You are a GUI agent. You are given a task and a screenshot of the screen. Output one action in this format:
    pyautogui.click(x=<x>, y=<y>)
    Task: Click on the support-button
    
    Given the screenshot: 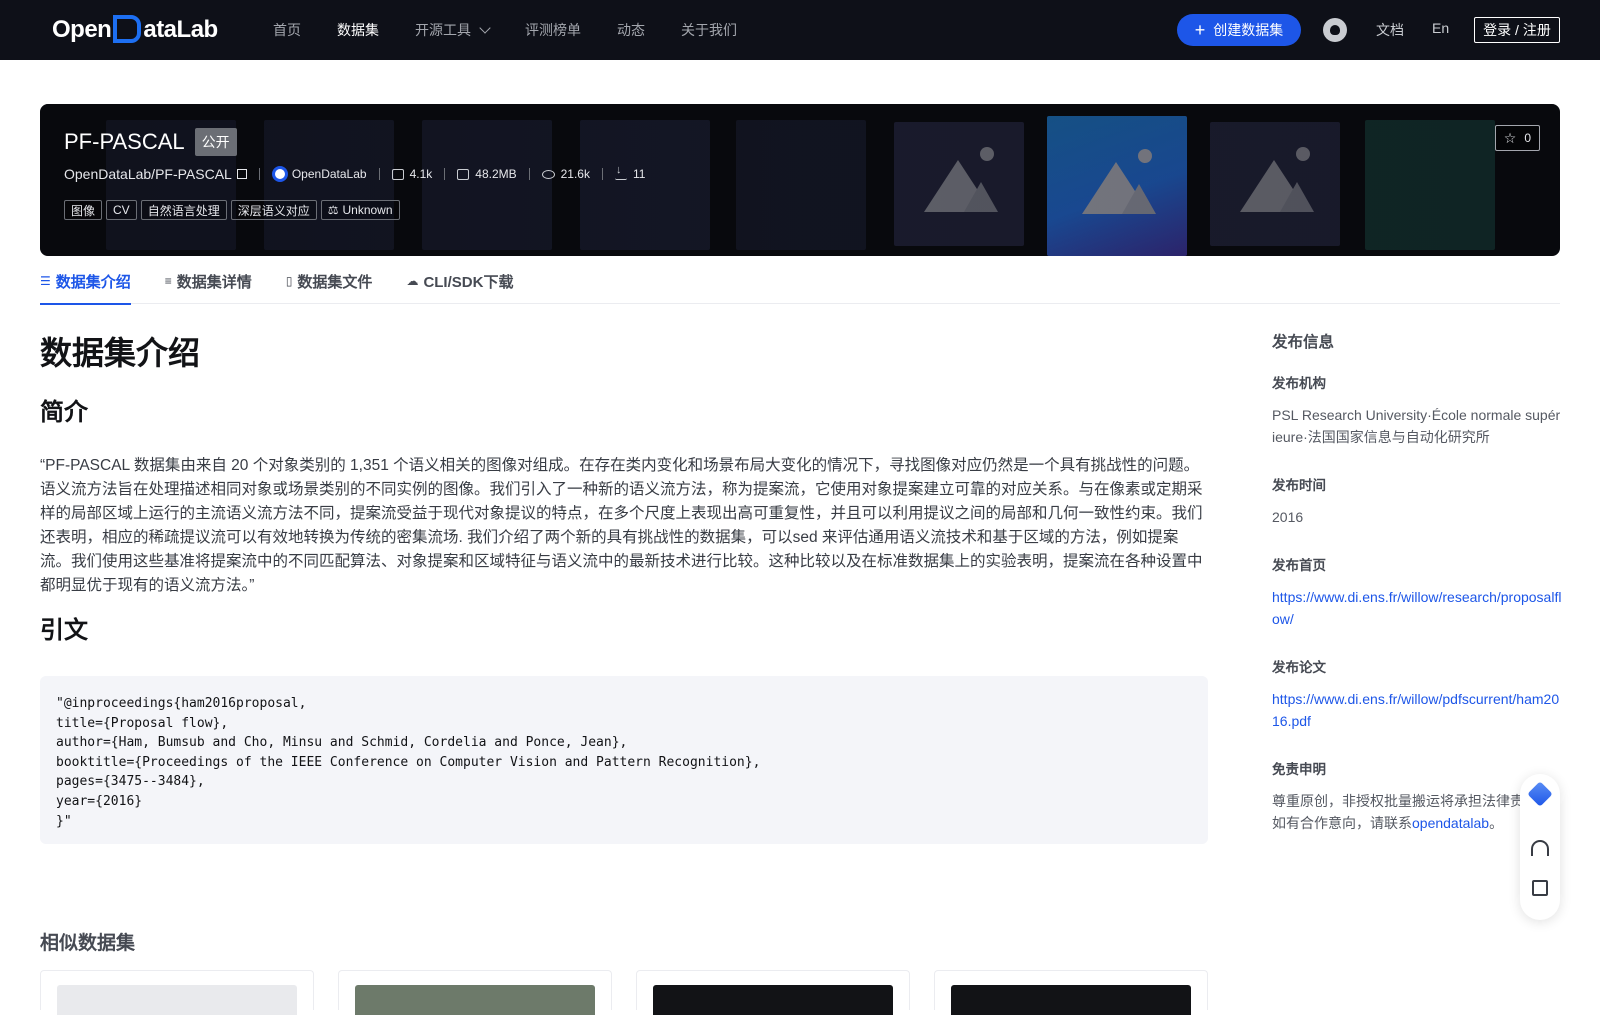 What is the action you would take?
    pyautogui.click(x=1540, y=848)
    